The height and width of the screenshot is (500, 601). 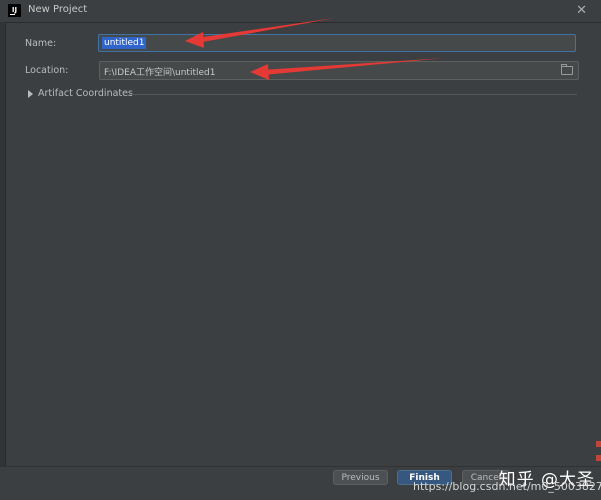 I want to click on location-field: F:\IDEA工作空间\untitled1, so click(x=339, y=70).